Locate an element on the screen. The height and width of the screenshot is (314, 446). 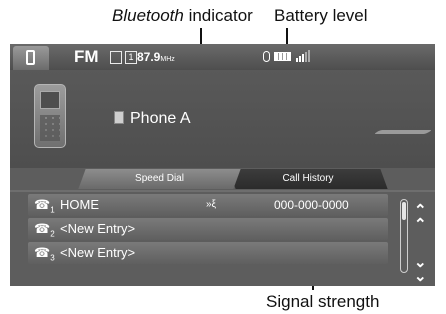
preset-number-icon: 1 is located at coordinates (131, 57).